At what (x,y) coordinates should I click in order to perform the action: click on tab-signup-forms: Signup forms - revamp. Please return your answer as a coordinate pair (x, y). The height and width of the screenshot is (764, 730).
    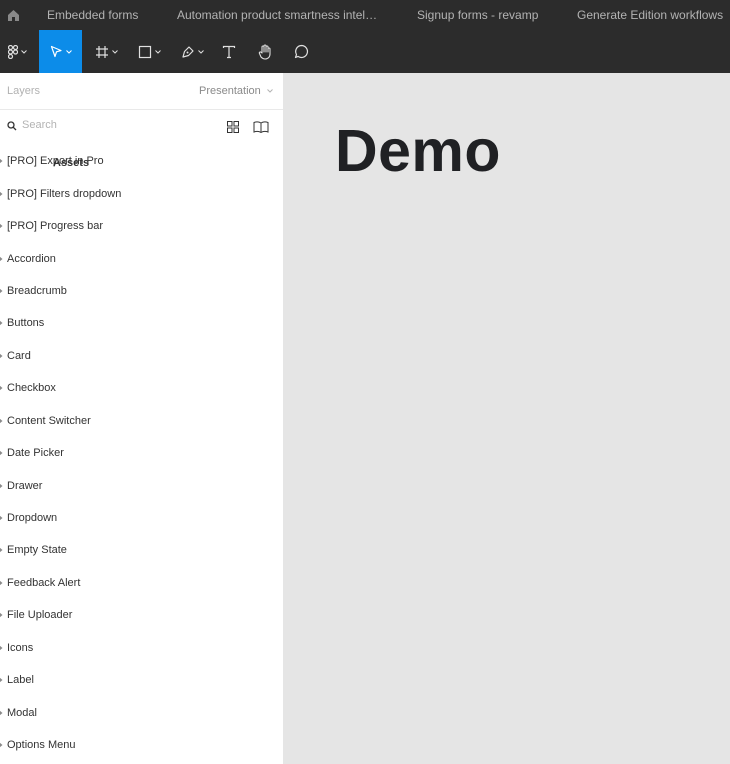
    Looking at the image, I should click on (487, 15).